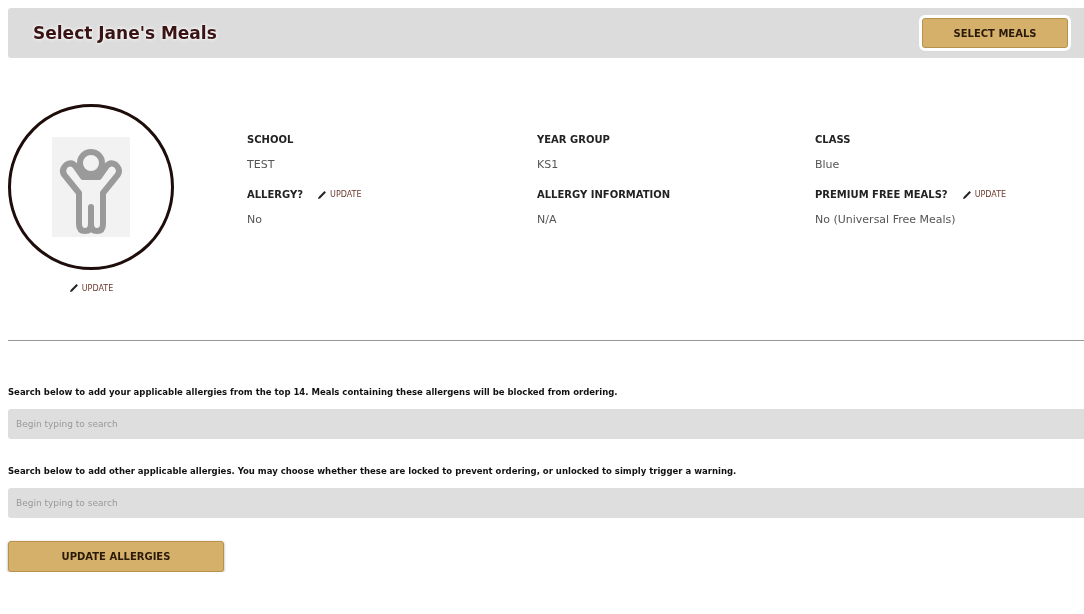  Describe the element at coordinates (313, 392) in the screenshot. I see `instruction-text: Search below to add your applicable allergies from the top 14. Meals containing these allergens will be blocked from ordering.` at that location.